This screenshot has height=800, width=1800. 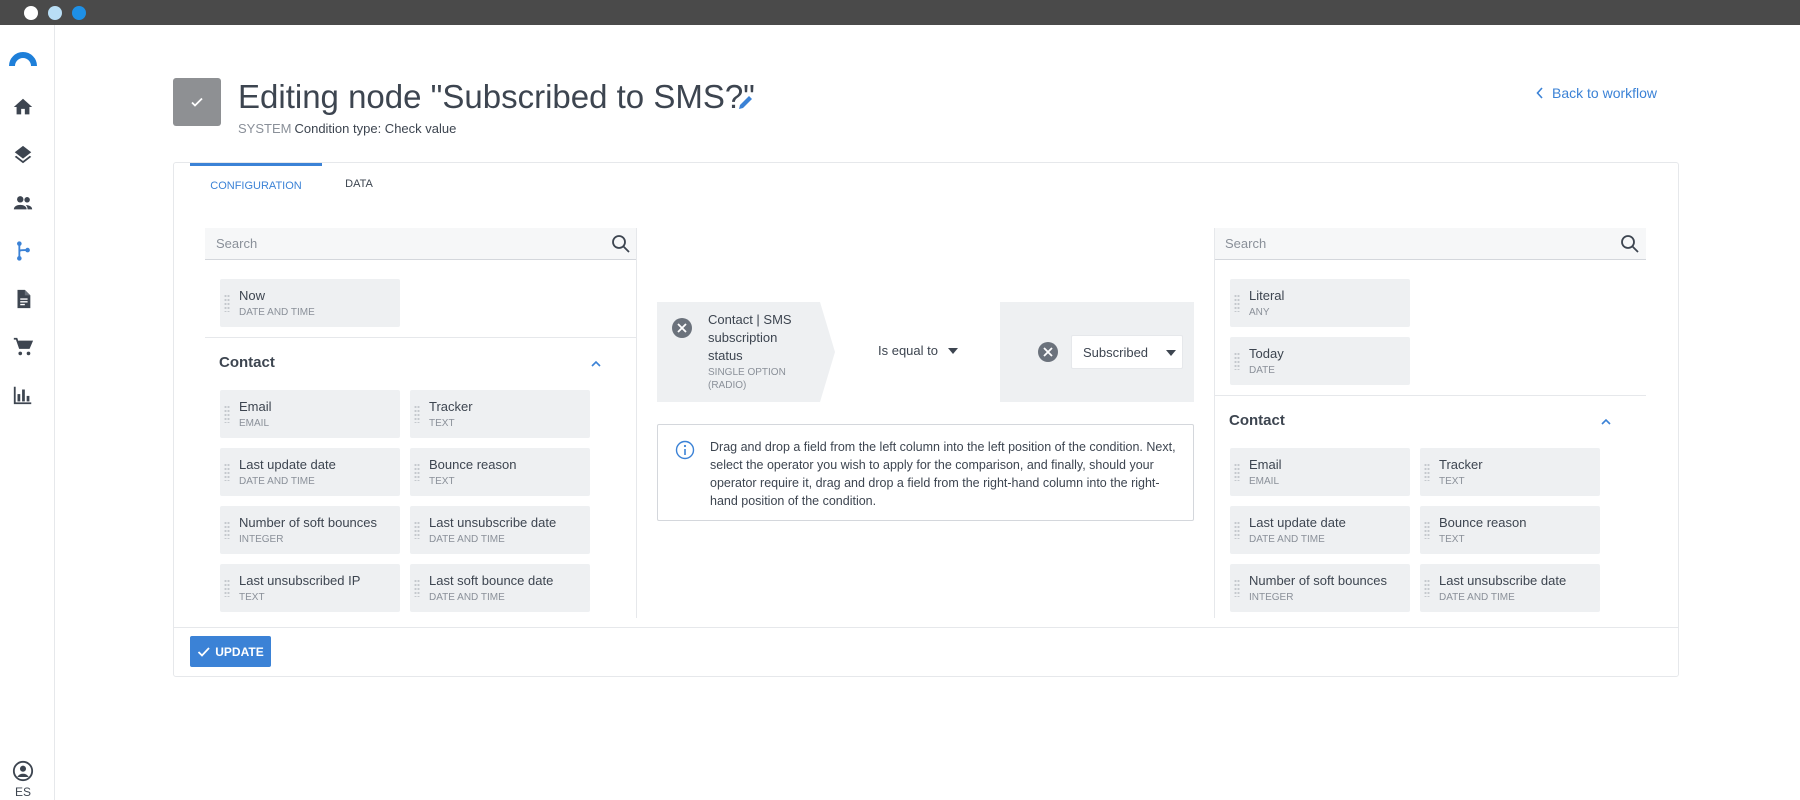 I want to click on window-close-button, so click(x=31, y=13).